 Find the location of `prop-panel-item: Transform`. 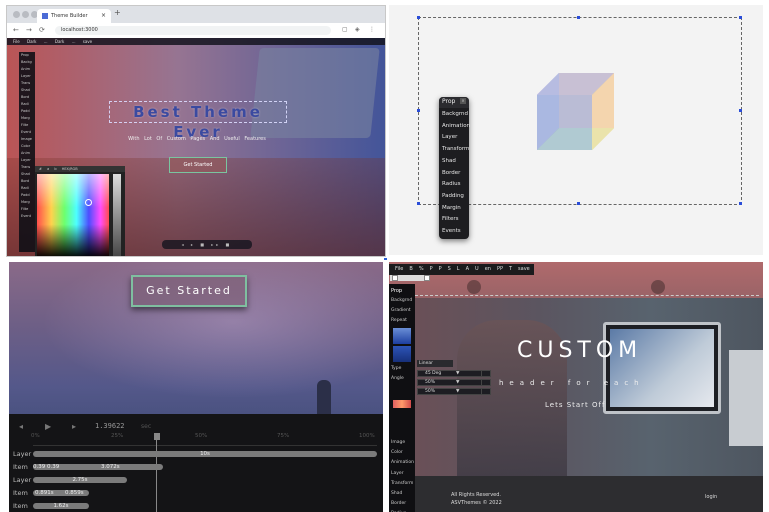

prop-panel-item: Transform is located at coordinates (455, 149).